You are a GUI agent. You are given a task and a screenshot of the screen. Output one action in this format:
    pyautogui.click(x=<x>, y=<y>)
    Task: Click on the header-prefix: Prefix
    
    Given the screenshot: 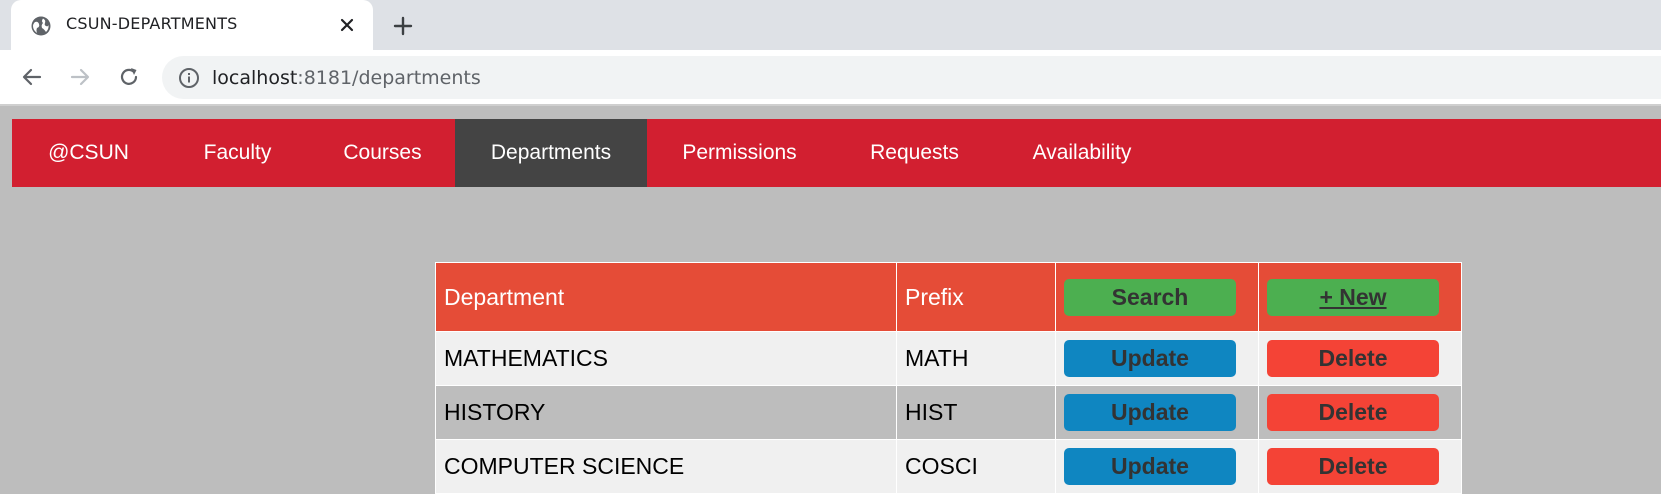 What is the action you would take?
    pyautogui.click(x=976, y=297)
    